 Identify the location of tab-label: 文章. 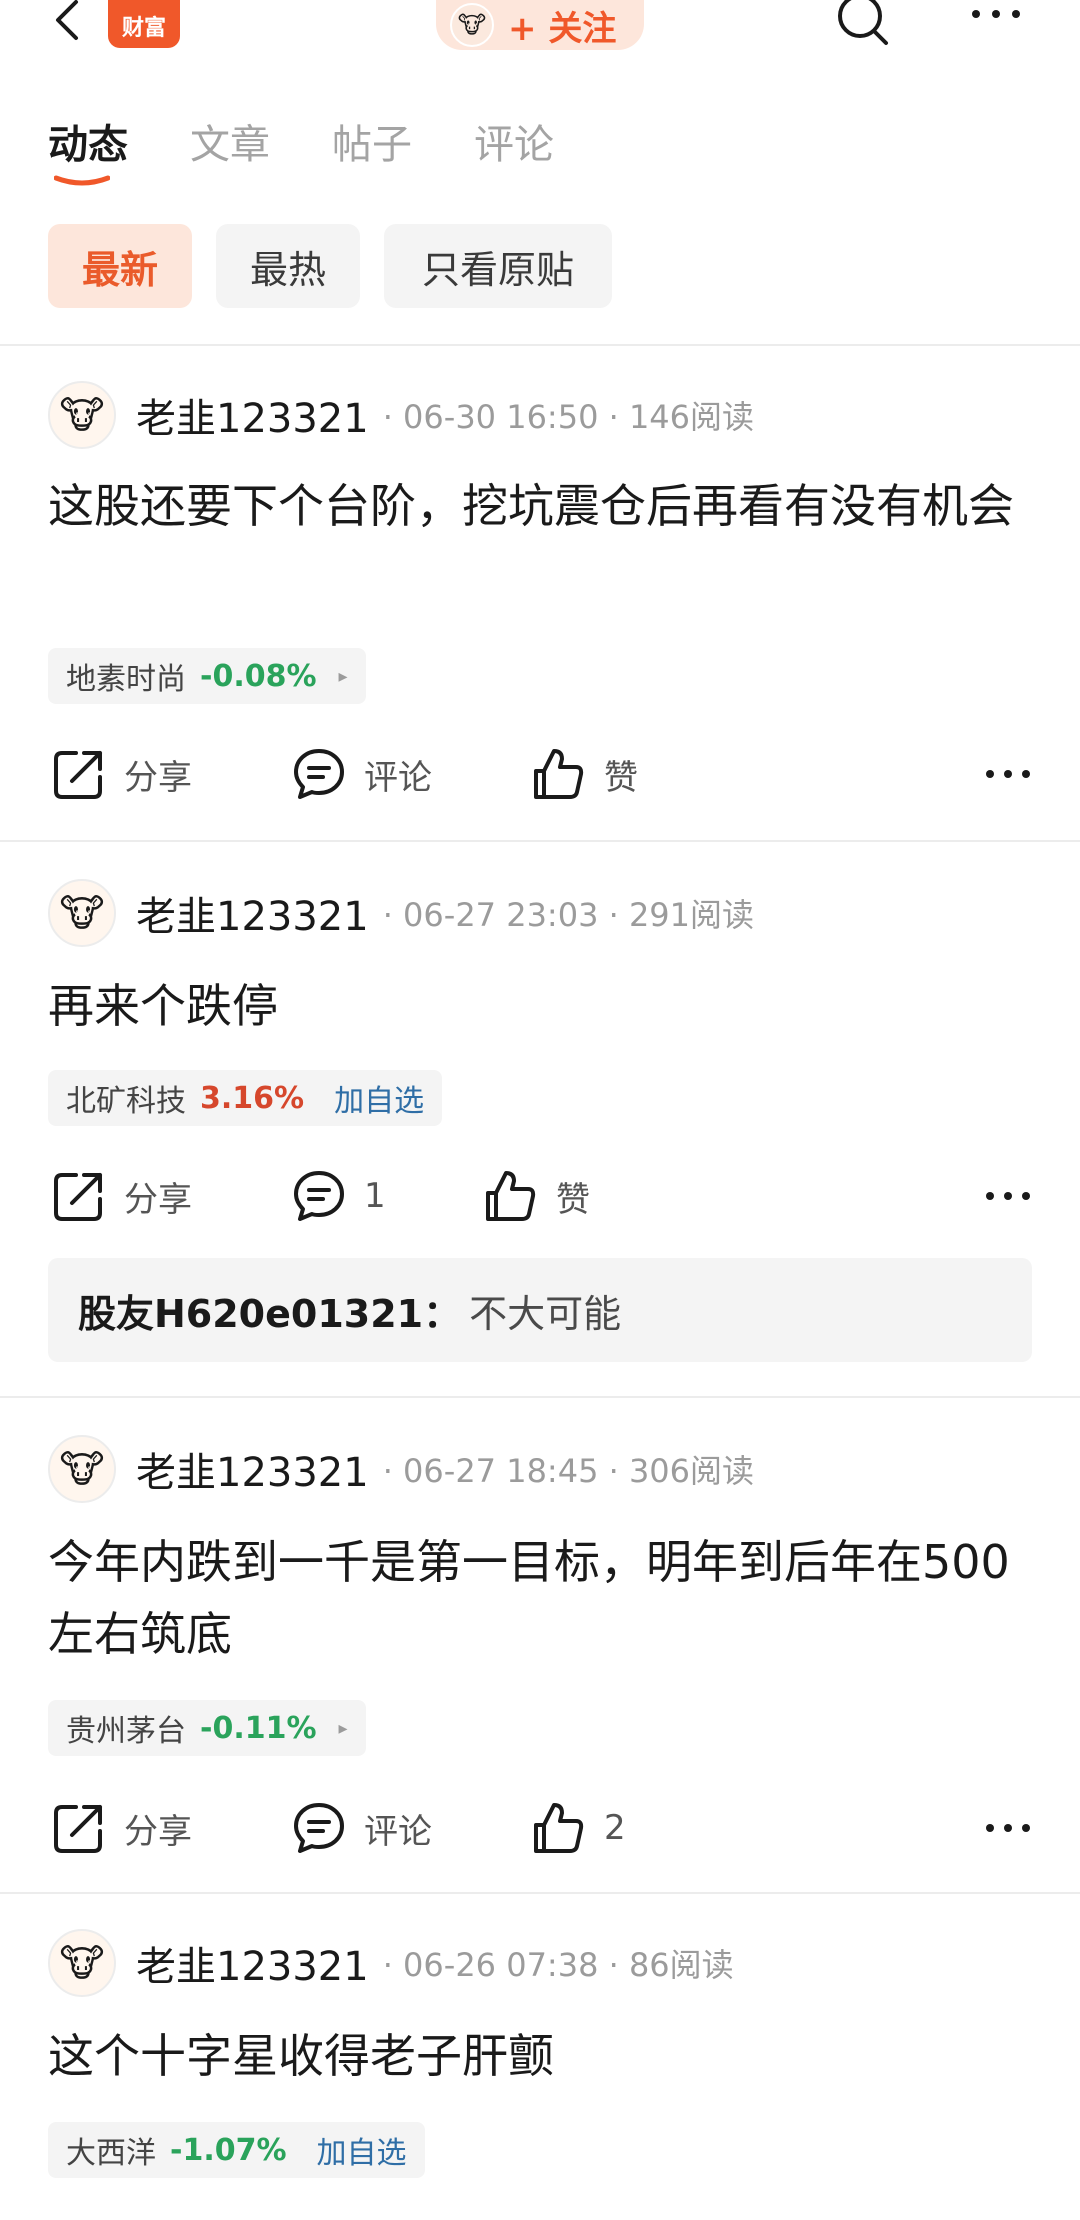
(230, 145).